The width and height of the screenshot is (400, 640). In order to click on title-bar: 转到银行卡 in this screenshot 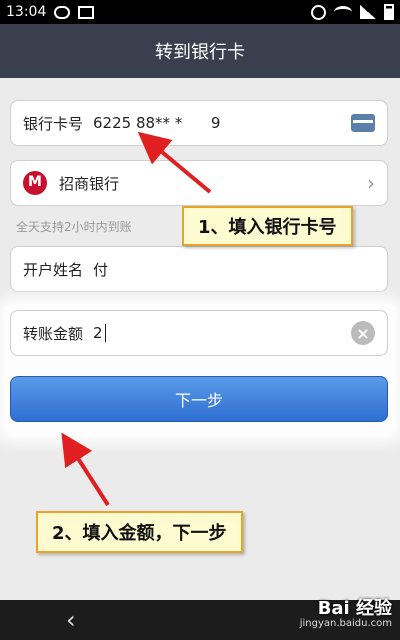, I will do `click(200, 51)`.